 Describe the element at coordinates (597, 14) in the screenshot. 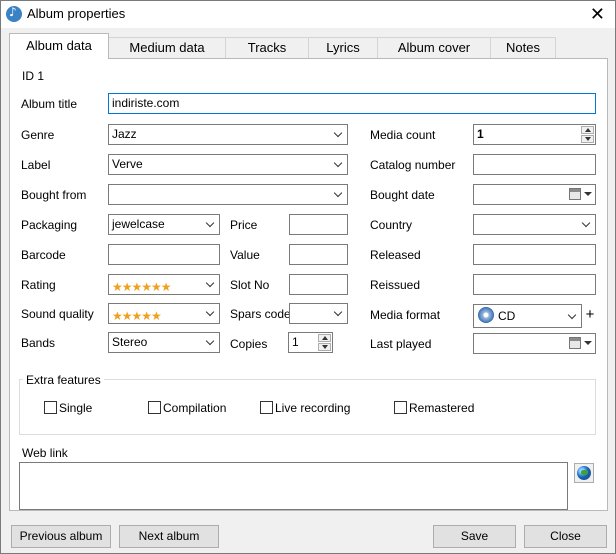

I see `close-window-icon: ✕` at that location.